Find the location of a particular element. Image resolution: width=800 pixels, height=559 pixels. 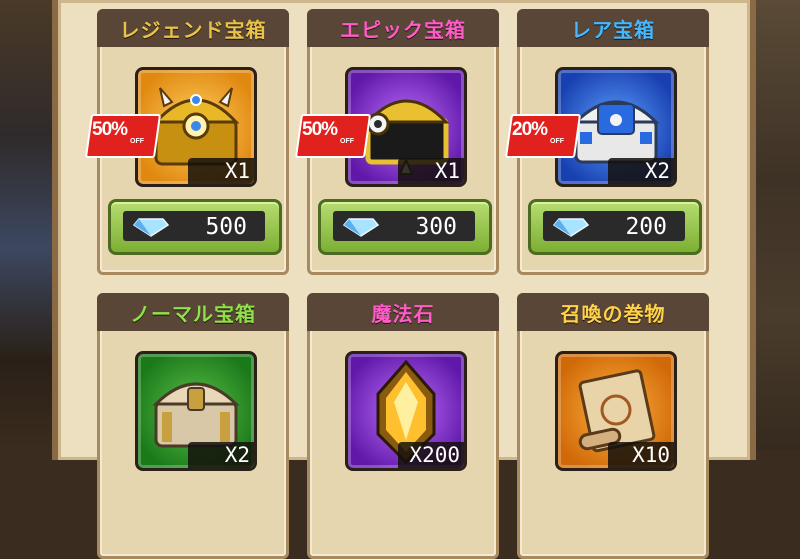

shop-item-summon-scroll: 召喚の巻物 X10 is located at coordinates (613, 426).